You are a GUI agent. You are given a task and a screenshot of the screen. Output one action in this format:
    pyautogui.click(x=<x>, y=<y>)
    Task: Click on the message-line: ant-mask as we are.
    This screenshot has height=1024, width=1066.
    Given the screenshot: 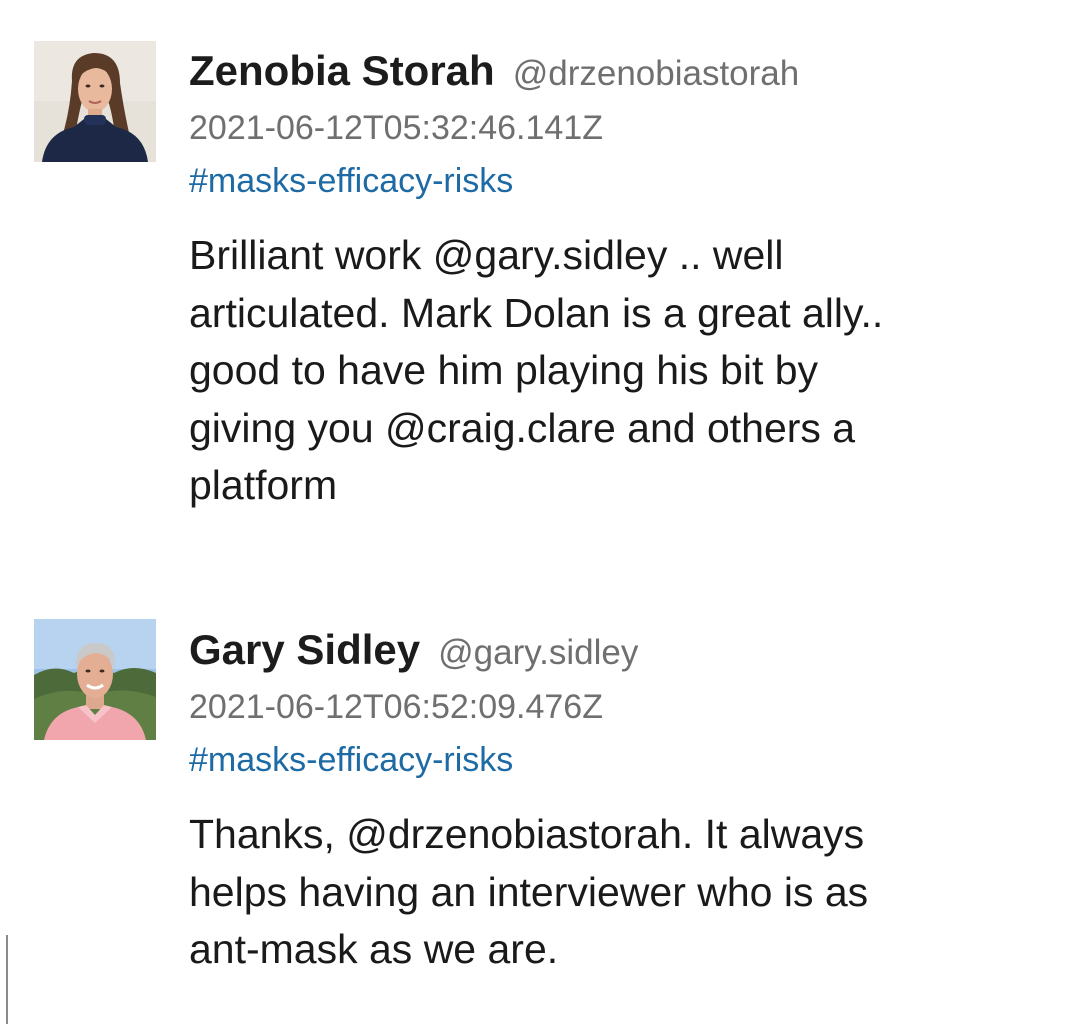 What is the action you would take?
    pyautogui.click(x=374, y=949)
    